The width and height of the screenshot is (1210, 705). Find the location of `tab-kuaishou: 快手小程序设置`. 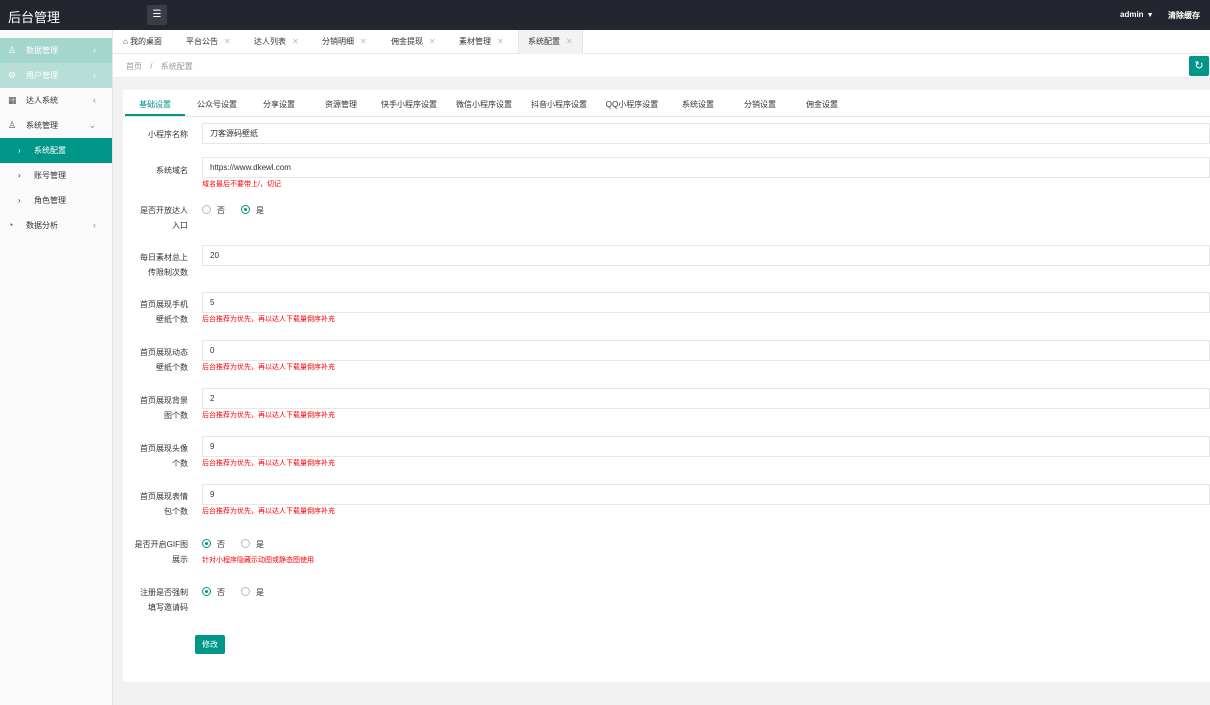

tab-kuaishou: 快手小程序设置 is located at coordinates (409, 105).